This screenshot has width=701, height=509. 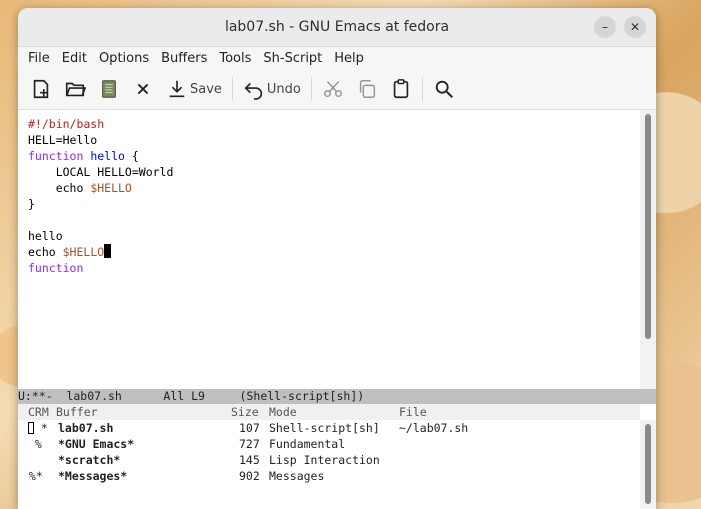 I want to click on buffer-row: %* *Messages* 902 Messages, so click(x=329, y=476).